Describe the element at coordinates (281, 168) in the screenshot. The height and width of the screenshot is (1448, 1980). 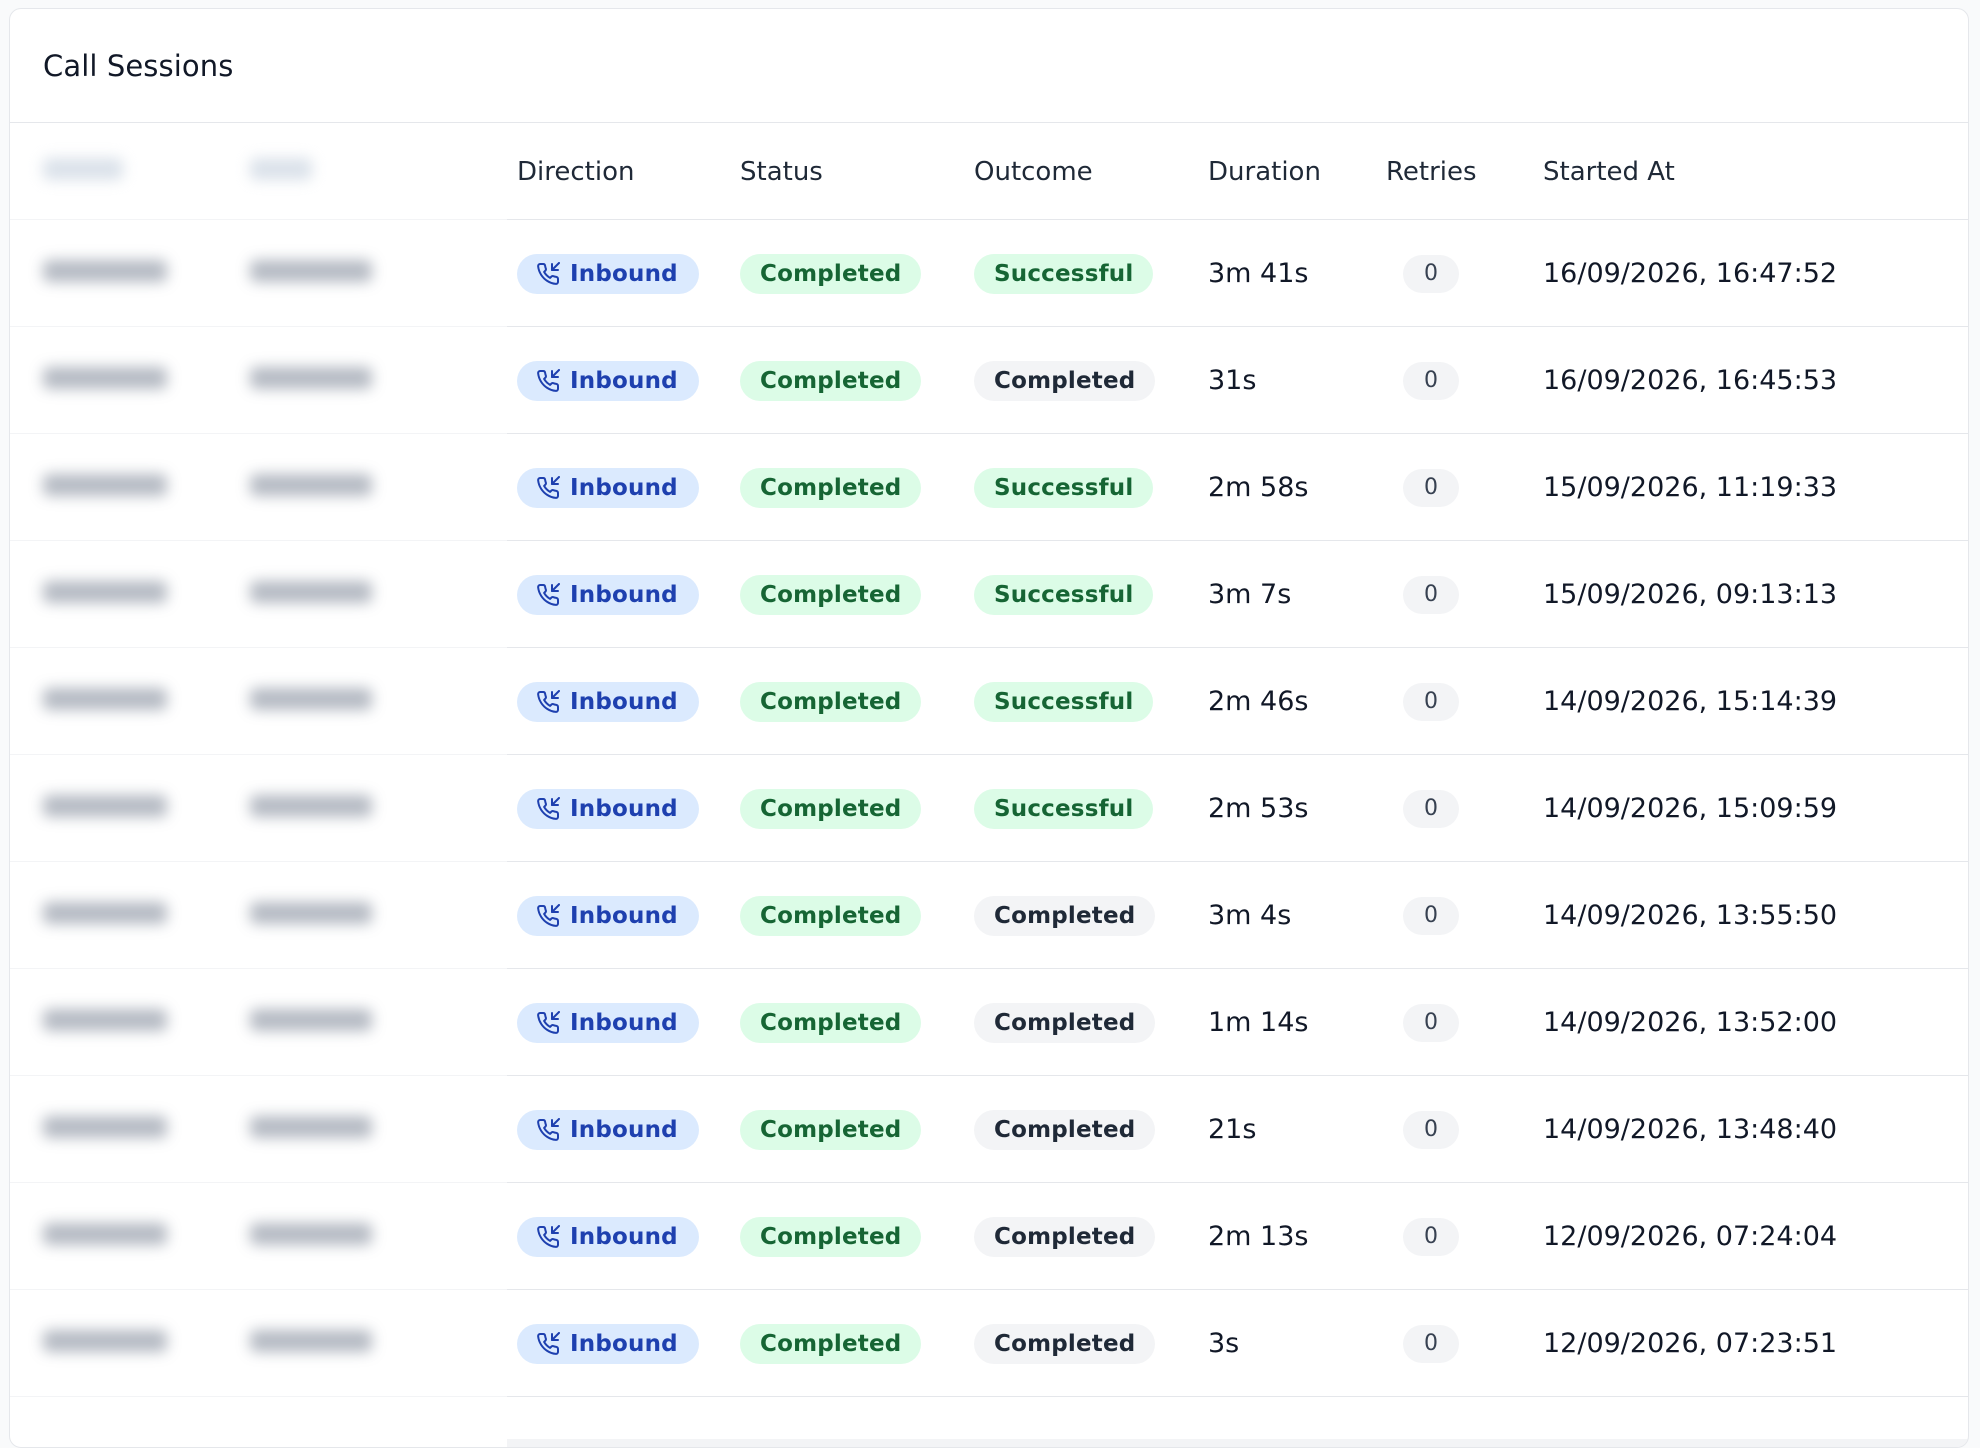
I see `redacted-header-text` at that location.